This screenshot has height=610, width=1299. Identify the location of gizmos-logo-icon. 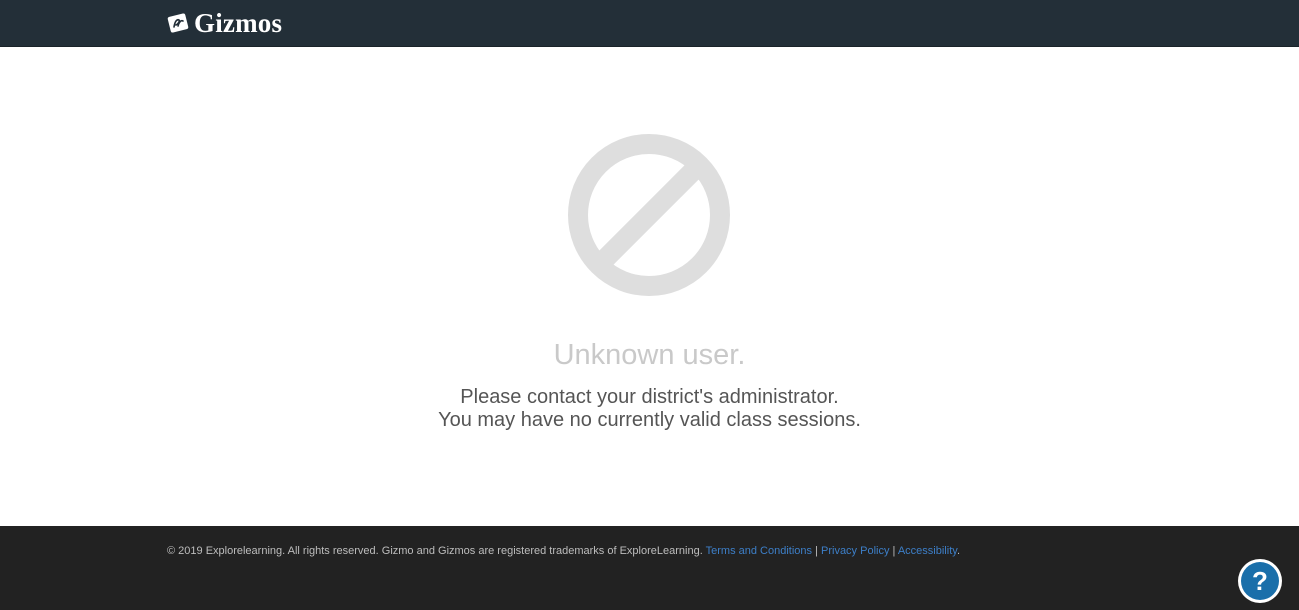
(178, 23).